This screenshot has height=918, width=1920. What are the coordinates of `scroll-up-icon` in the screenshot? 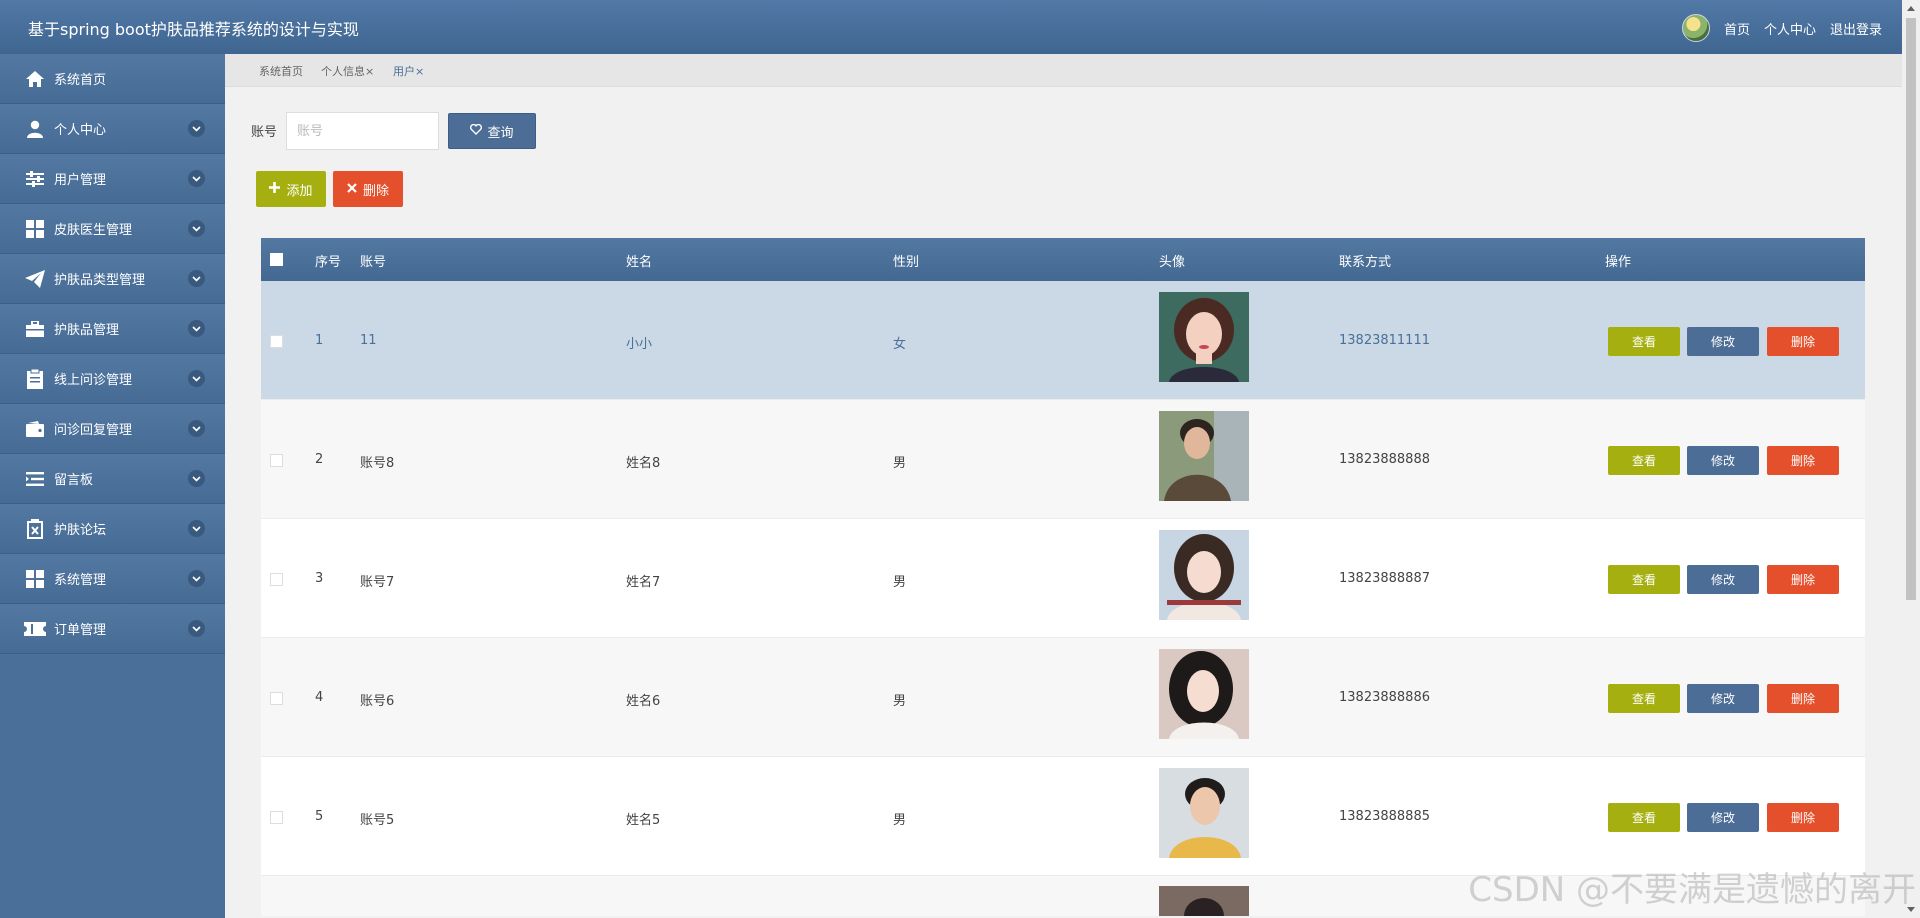 It's located at (1911, 8).